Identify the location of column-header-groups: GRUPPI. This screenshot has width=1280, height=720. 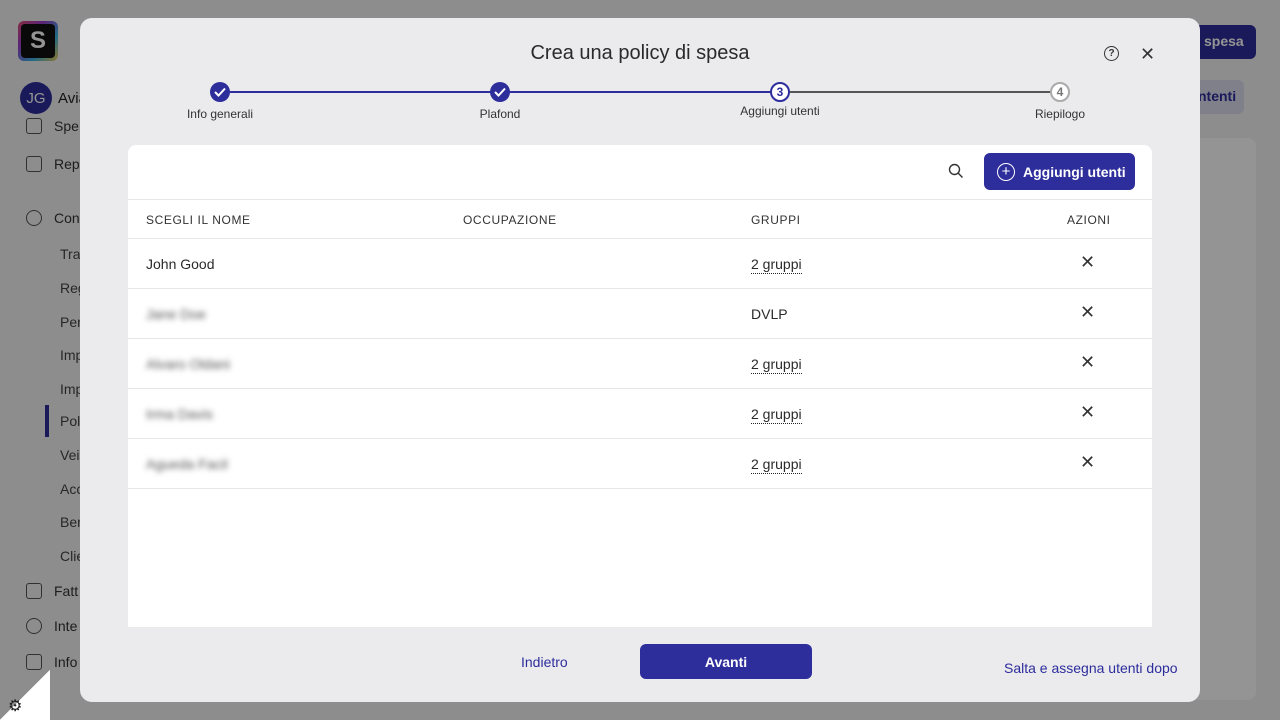
(776, 220).